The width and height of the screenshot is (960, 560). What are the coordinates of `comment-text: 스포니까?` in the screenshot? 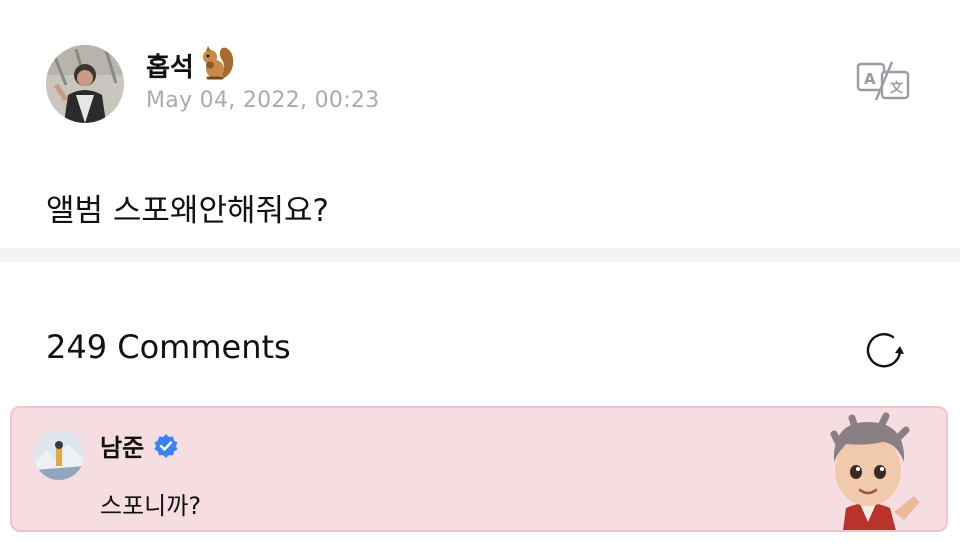 It's located at (151, 506).